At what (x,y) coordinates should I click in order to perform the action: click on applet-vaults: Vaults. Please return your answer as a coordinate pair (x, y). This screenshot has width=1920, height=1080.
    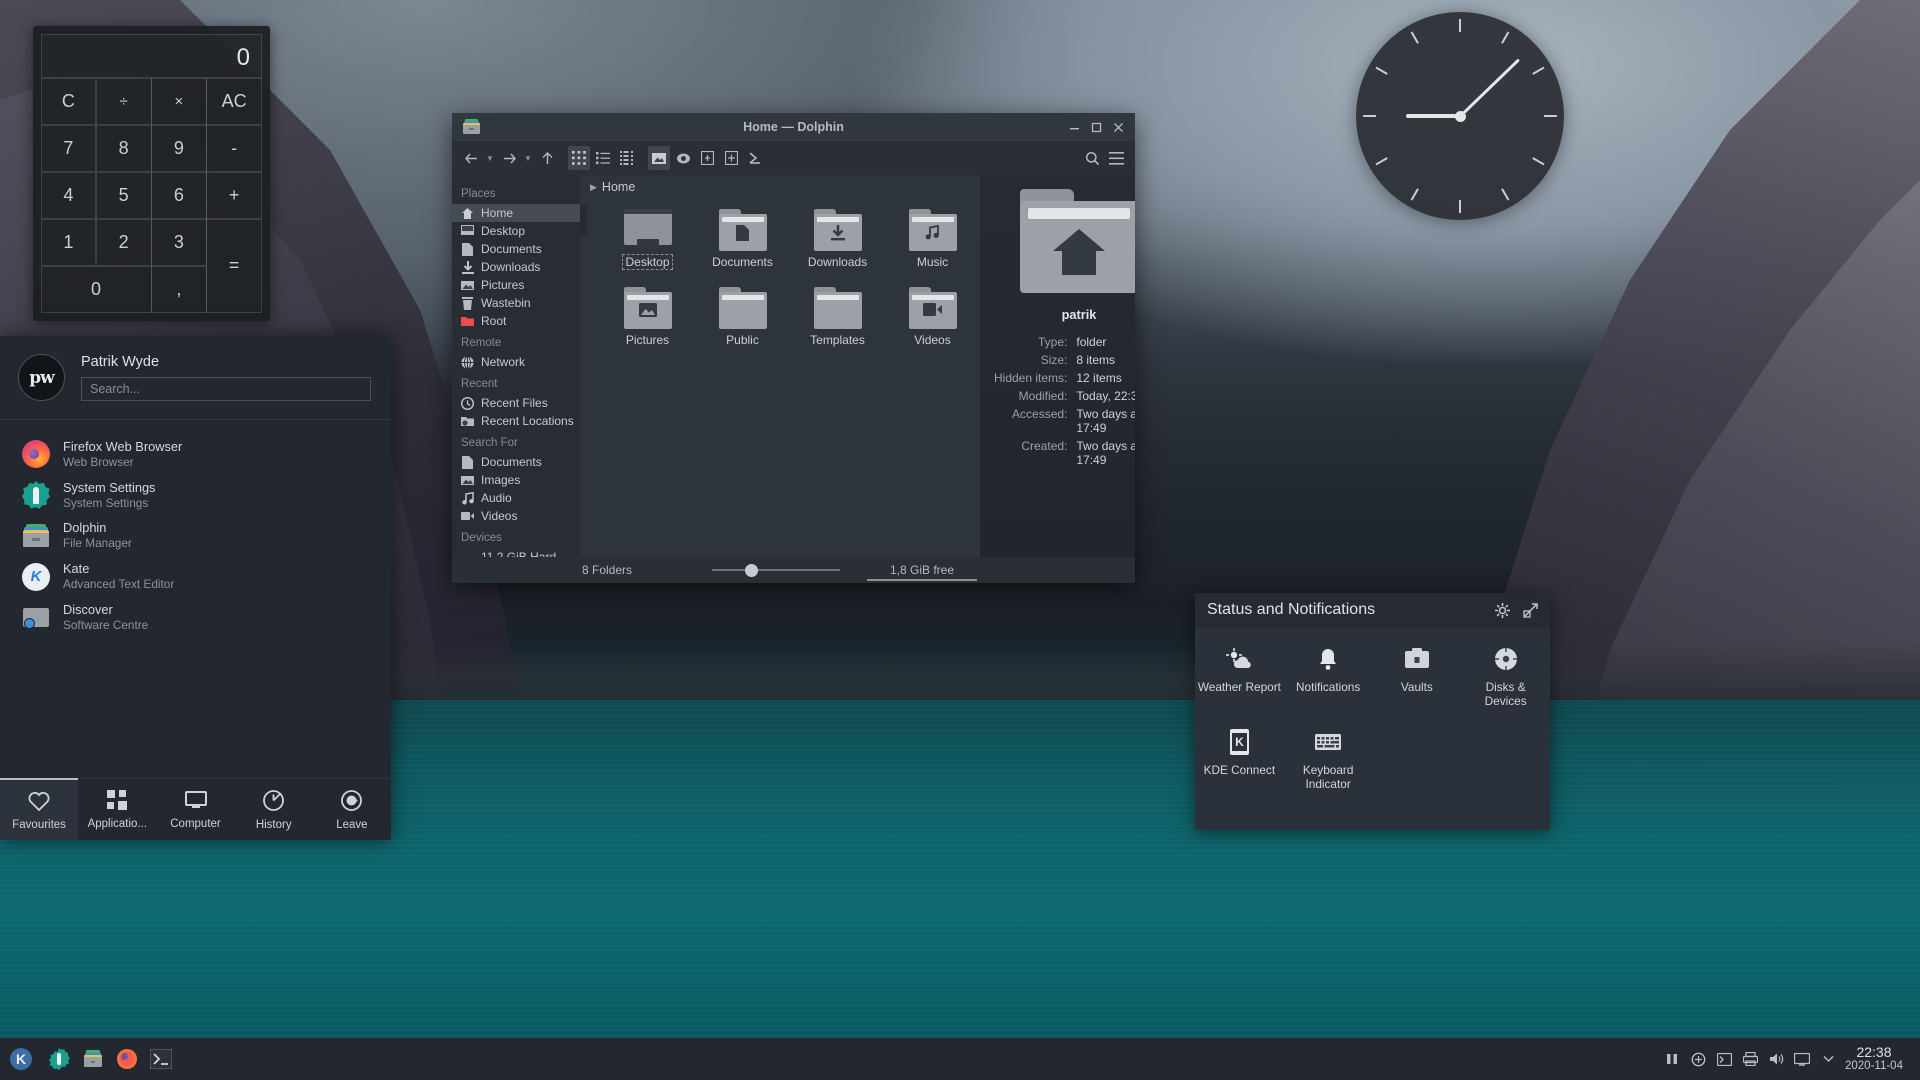
    Looking at the image, I should click on (1417, 676).